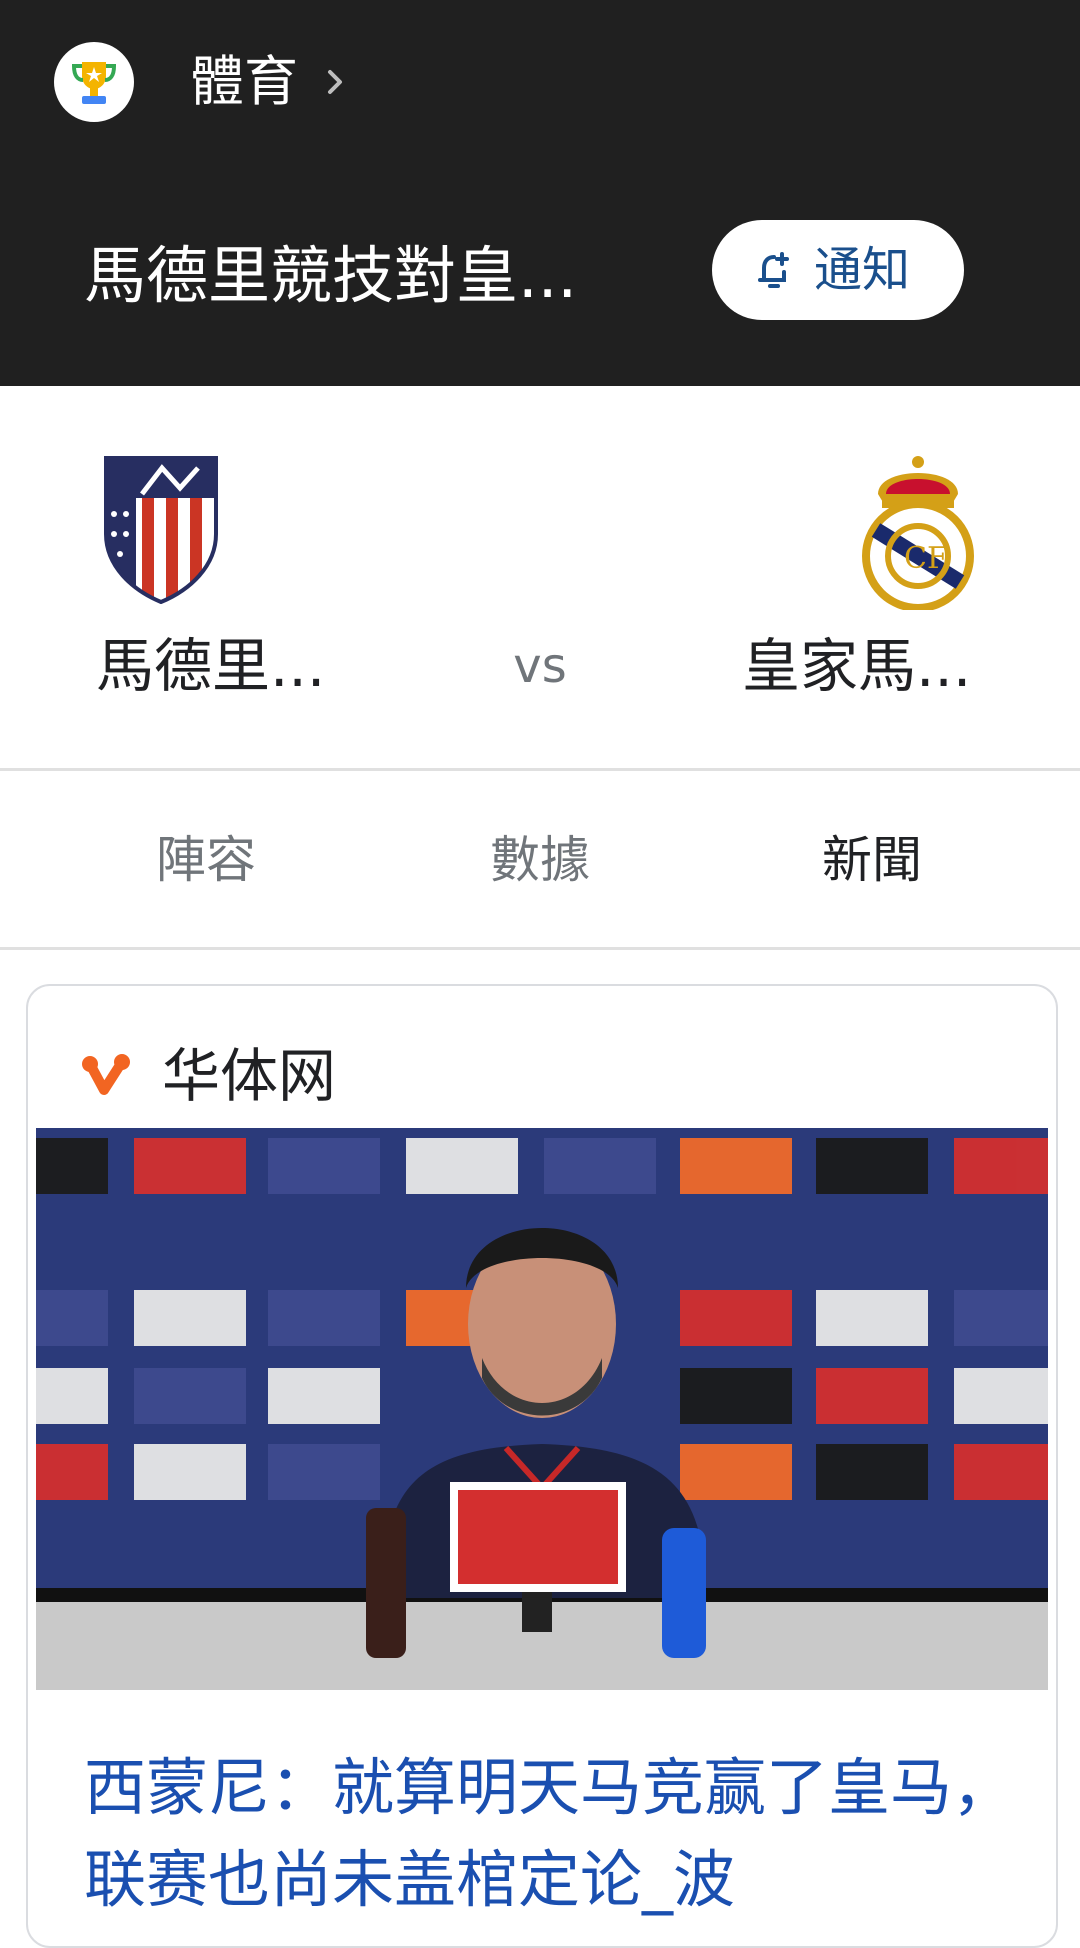 This screenshot has height=1948, width=1080. I want to click on svg-text: CF, so click(926, 558).